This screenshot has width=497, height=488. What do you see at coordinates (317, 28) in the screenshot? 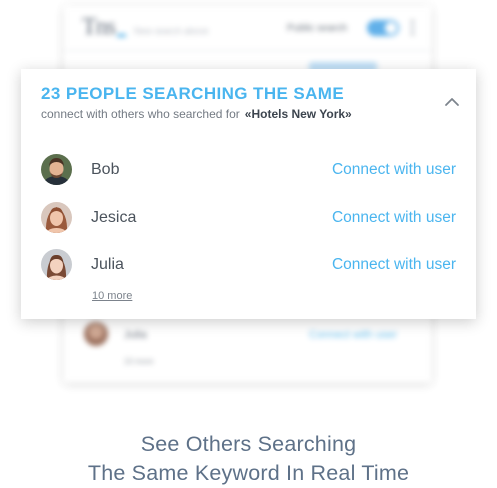
I see `public-search-label: Public search` at bounding box center [317, 28].